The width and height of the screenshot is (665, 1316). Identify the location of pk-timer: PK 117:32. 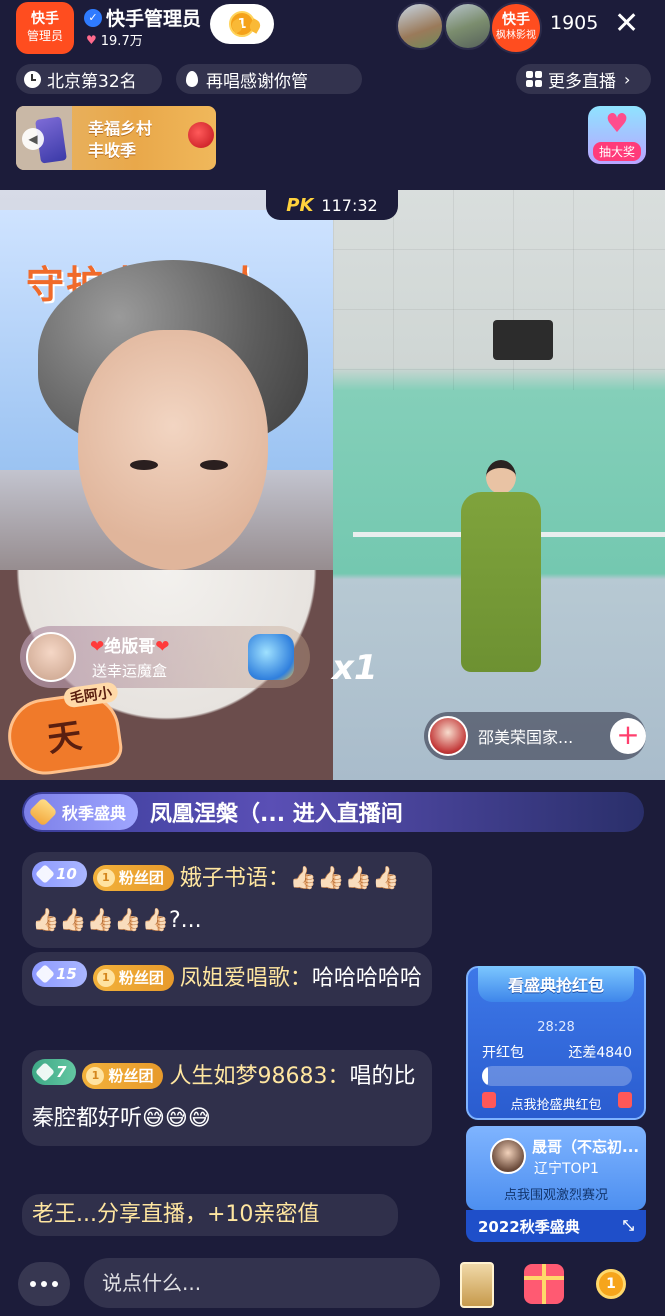
(332, 205).